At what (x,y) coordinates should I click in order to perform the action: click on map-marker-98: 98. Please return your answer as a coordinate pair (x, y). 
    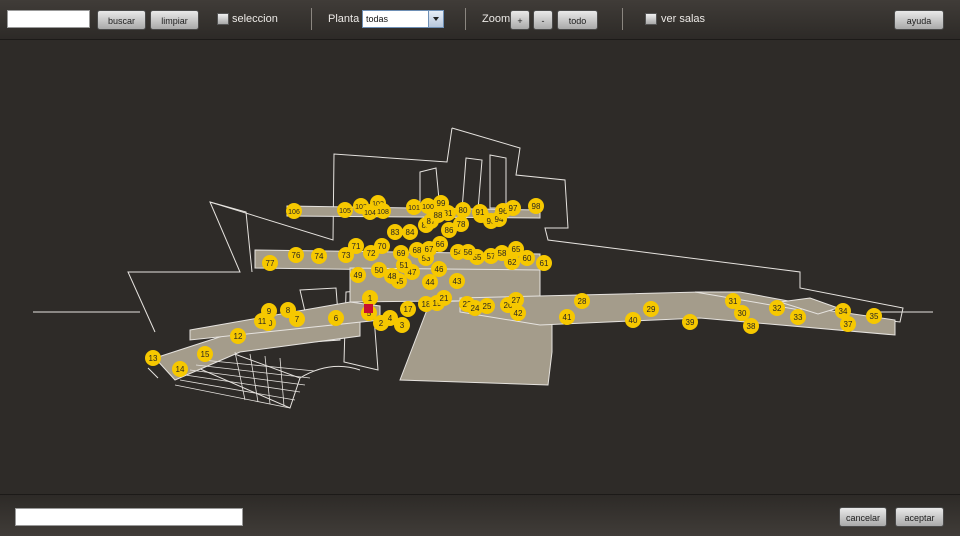
    Looking at the image, I should click on (536, 206).